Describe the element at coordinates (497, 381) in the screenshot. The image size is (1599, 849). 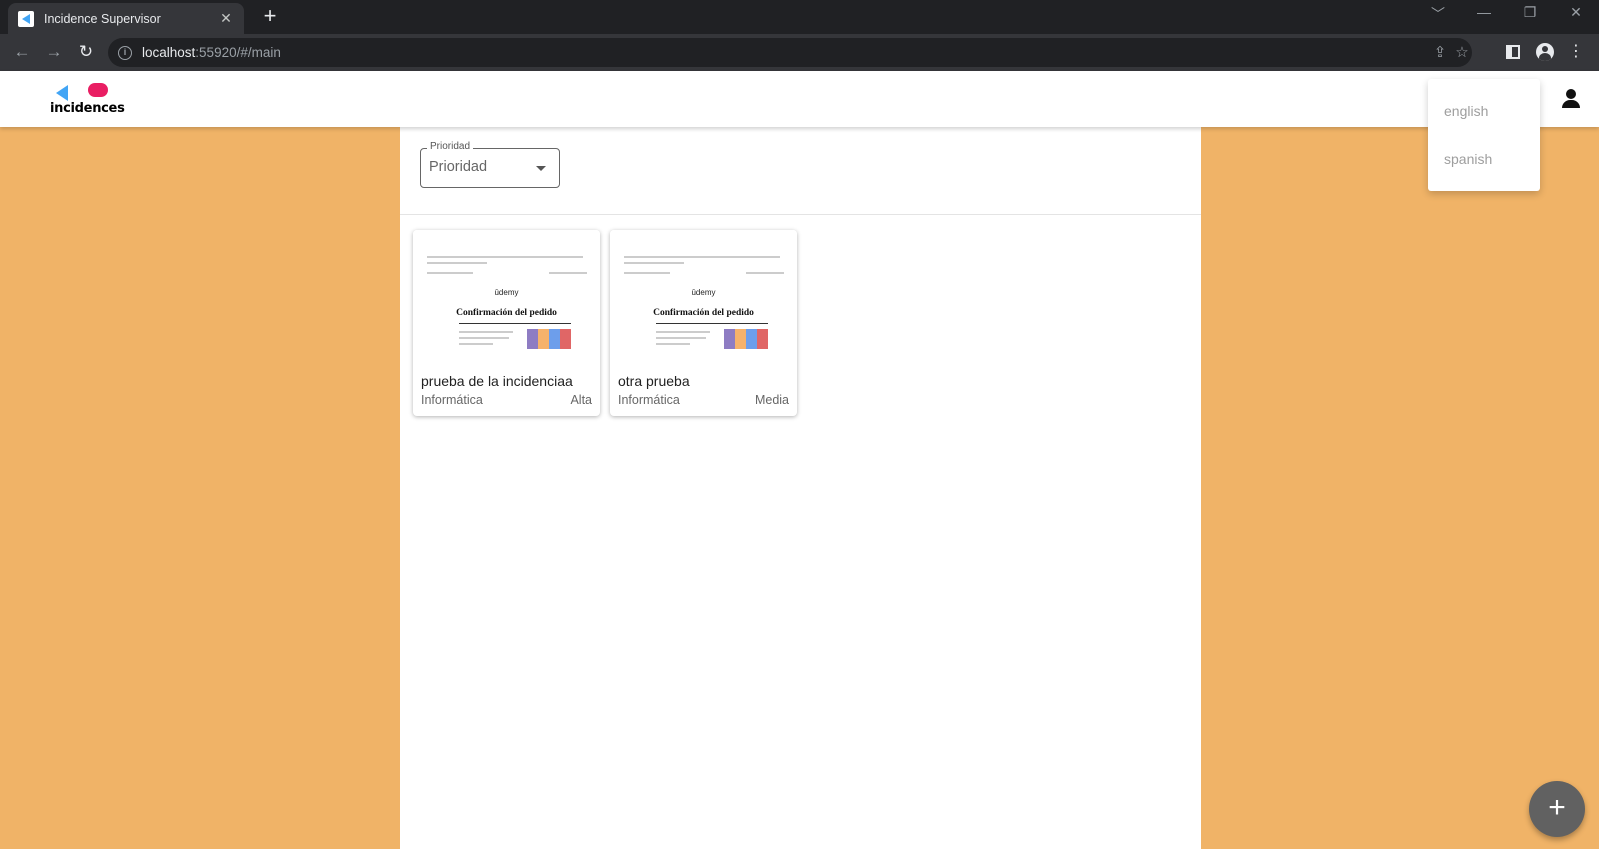
I see `card-title: prueba de la incidenciaa` at that location.